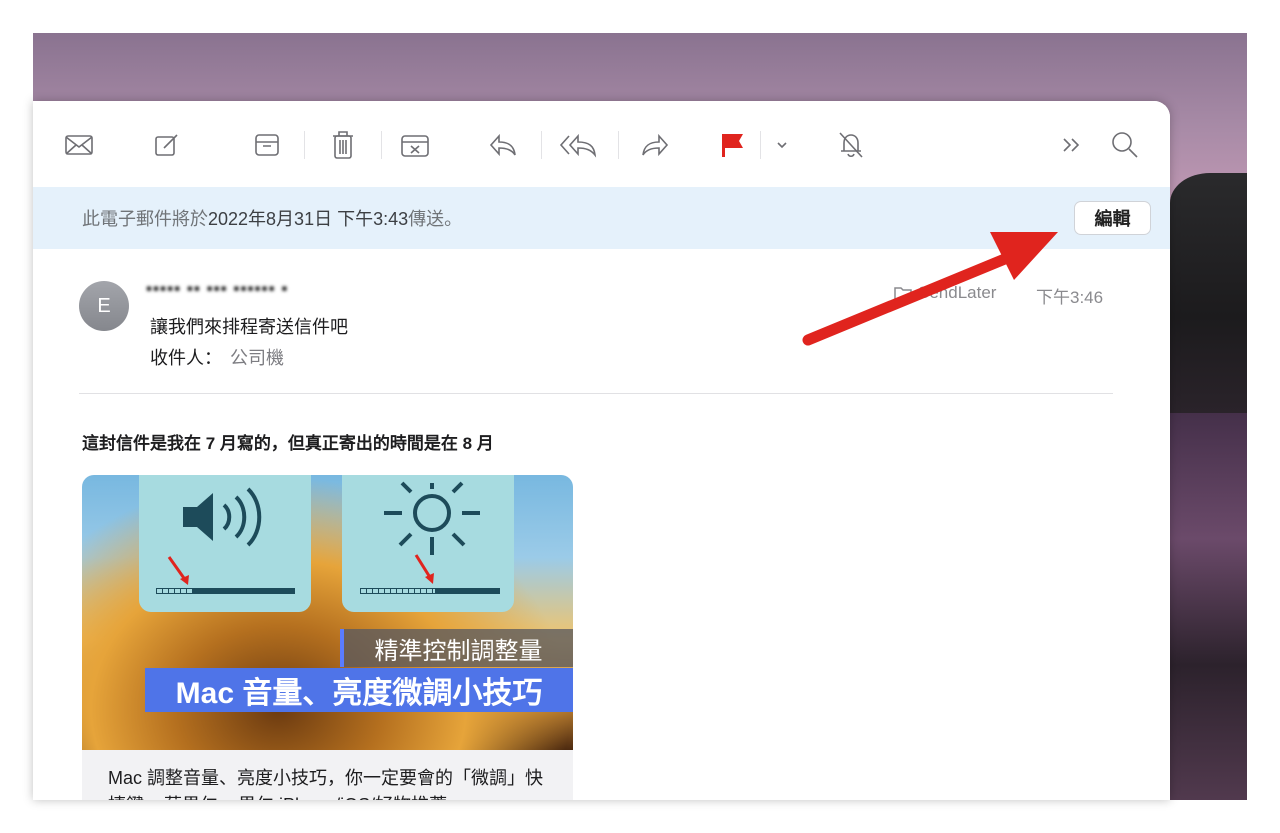 This screenshot has width=1280, height=833. I want to click on mailbox-label: SendLater, so click(945, 293).